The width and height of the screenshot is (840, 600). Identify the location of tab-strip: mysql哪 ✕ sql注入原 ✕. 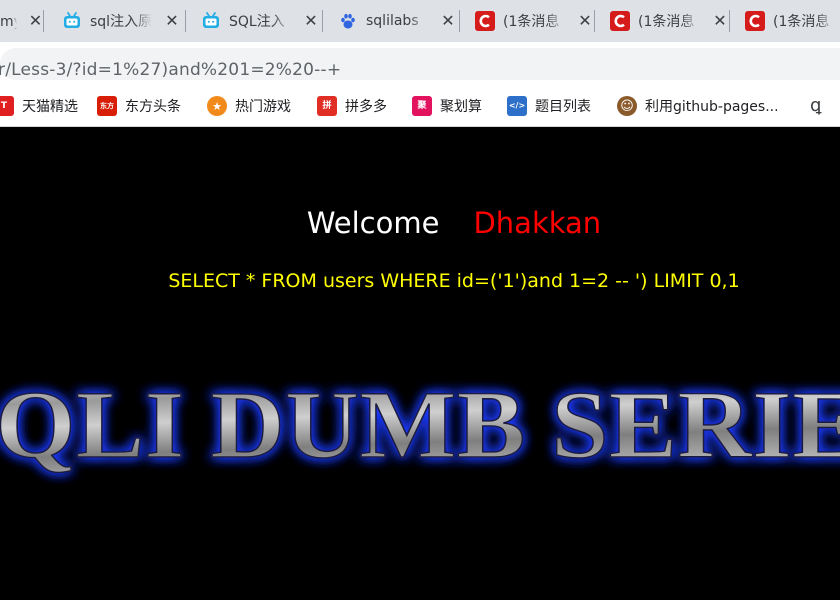
(420, 21).